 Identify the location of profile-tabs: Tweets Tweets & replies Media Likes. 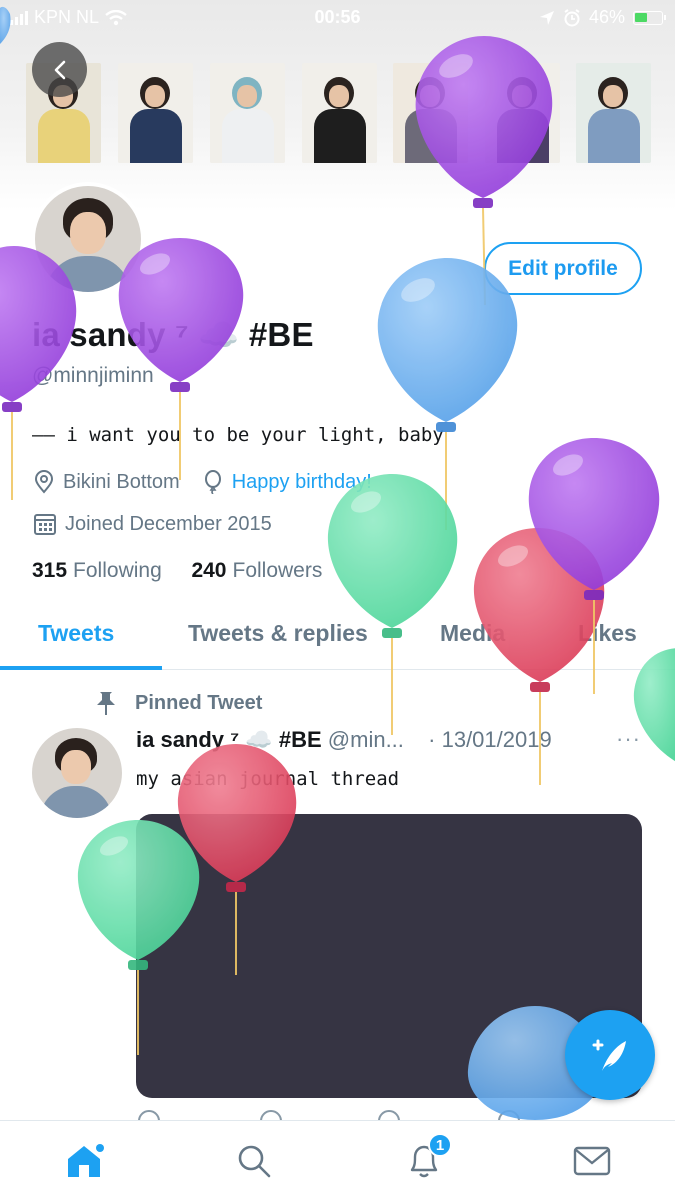
(337, 639).